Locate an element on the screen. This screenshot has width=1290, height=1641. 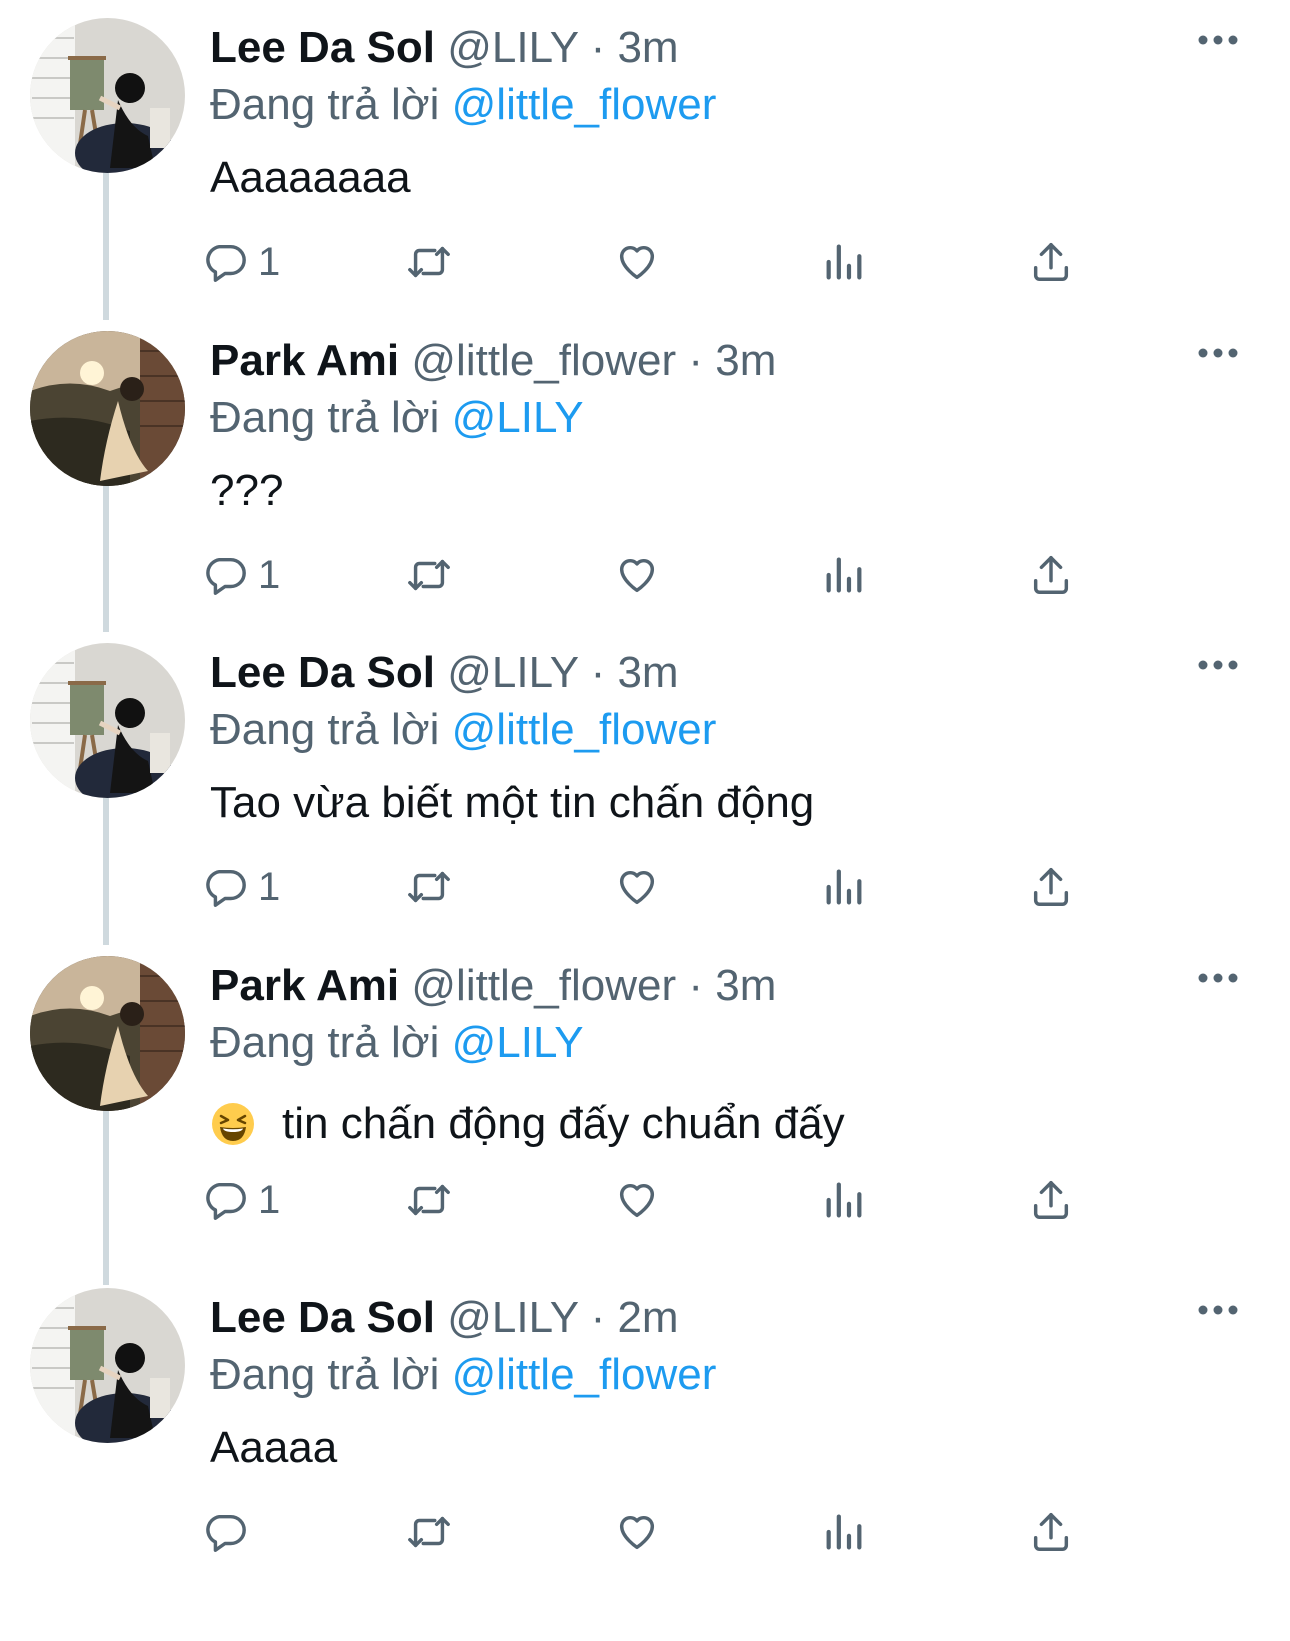
laughing-face-emoji is located at coordinates (233, 1124).